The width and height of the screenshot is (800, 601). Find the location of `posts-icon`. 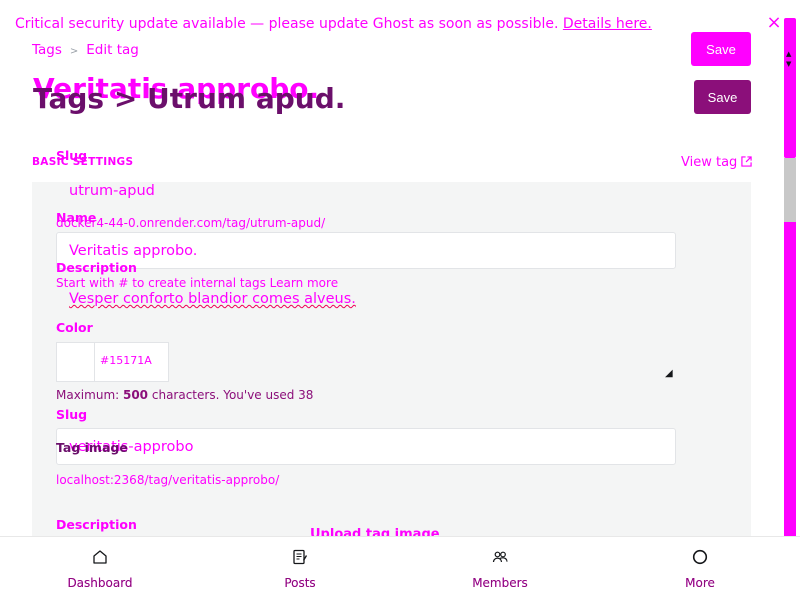

posts-icon is located at coordinates (300, 557).